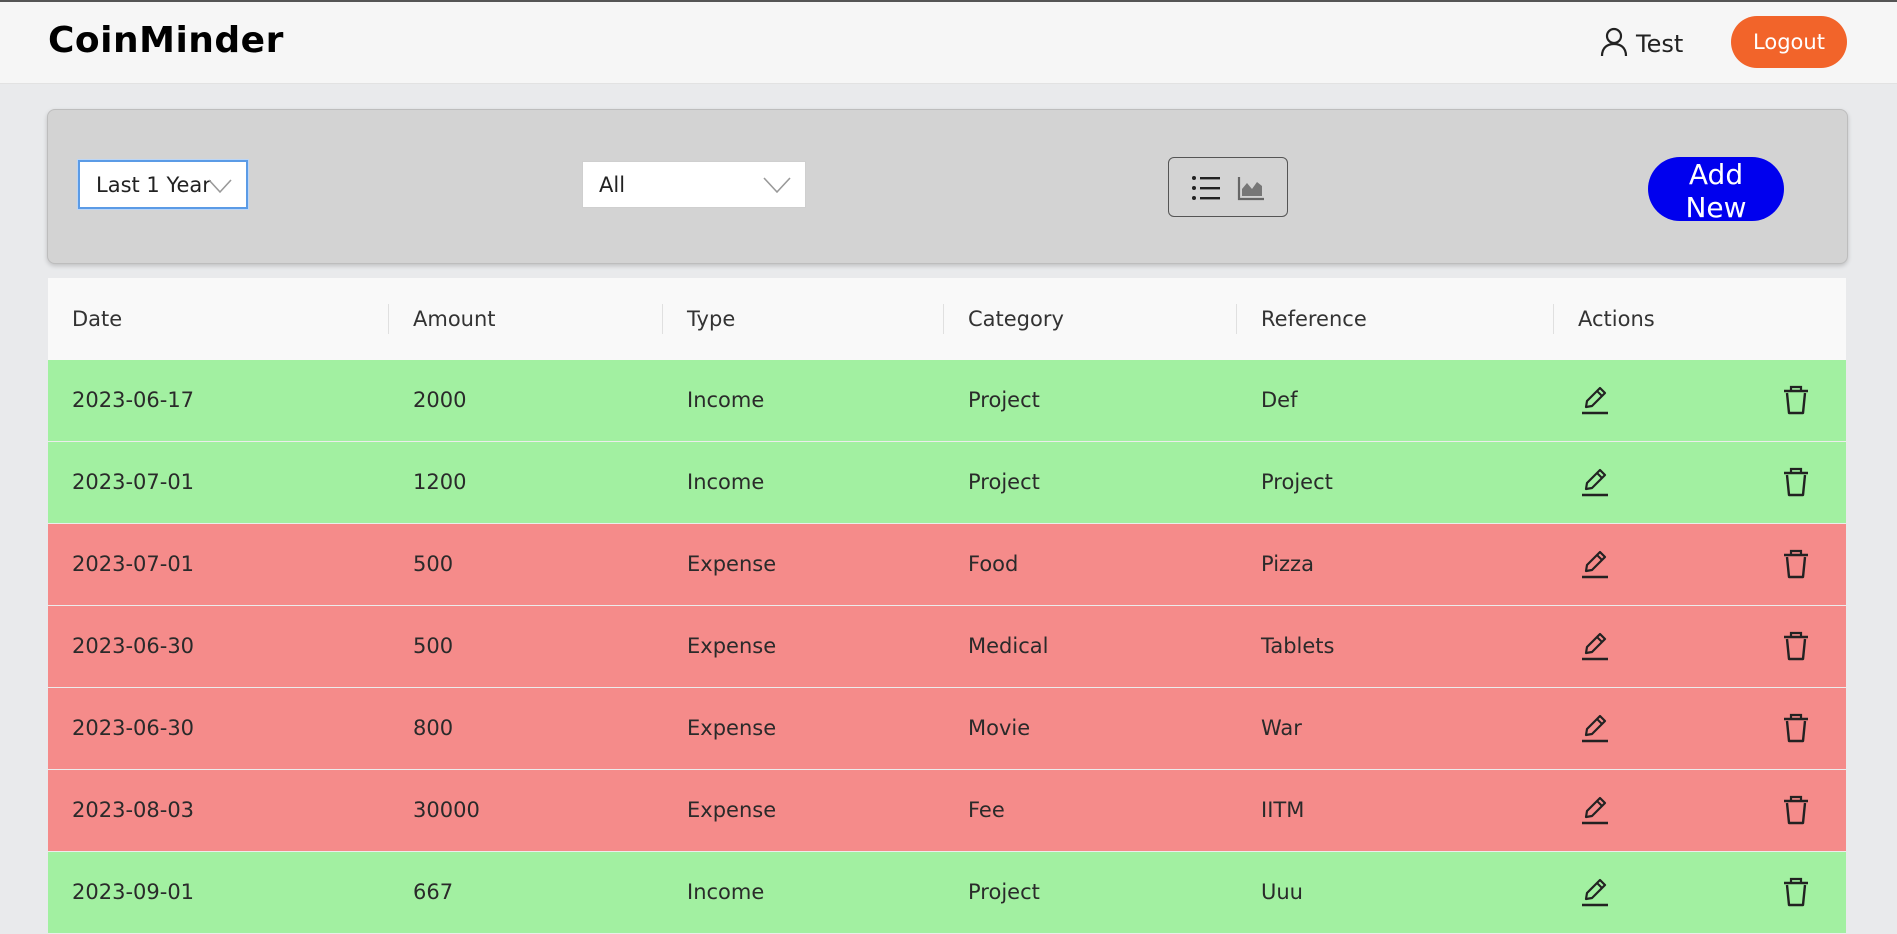 Image resolution: width=1897 pixels, height=934 pixels. What do you see at coordinates (133, 400) in the screenshot?
I see `cell-date: 2023-06-17` at bounding box center [133, 400].